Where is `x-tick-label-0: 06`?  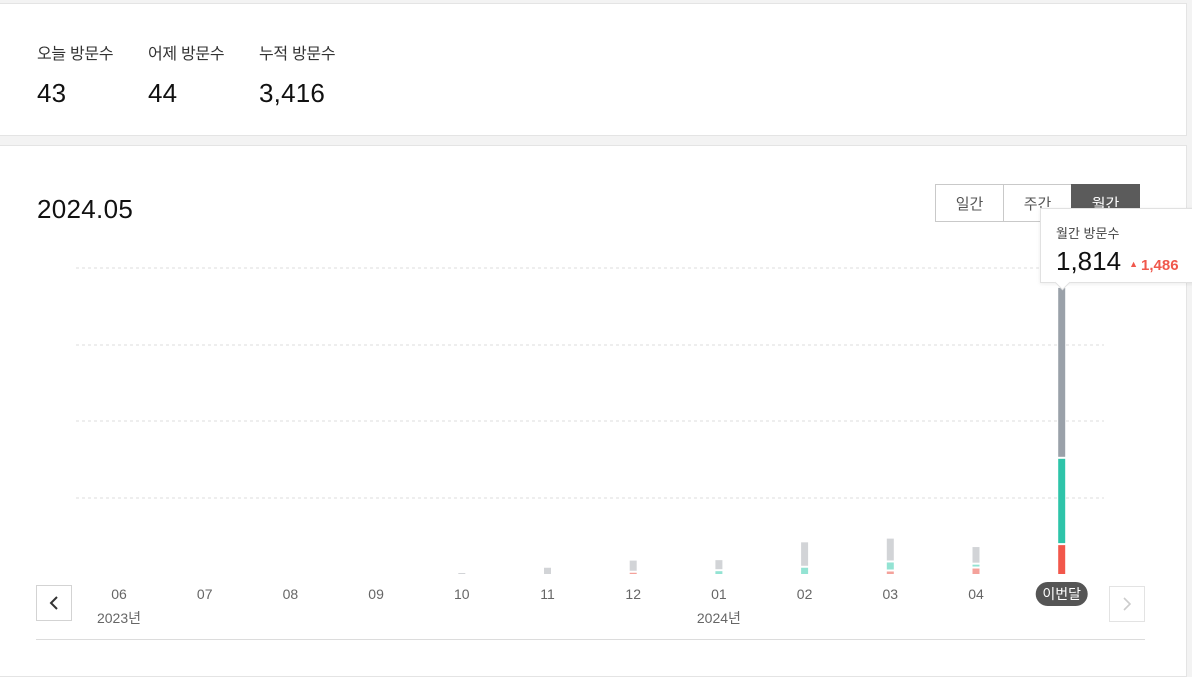 x-tick-label-0: 06 is located at coordinates (119, 594).